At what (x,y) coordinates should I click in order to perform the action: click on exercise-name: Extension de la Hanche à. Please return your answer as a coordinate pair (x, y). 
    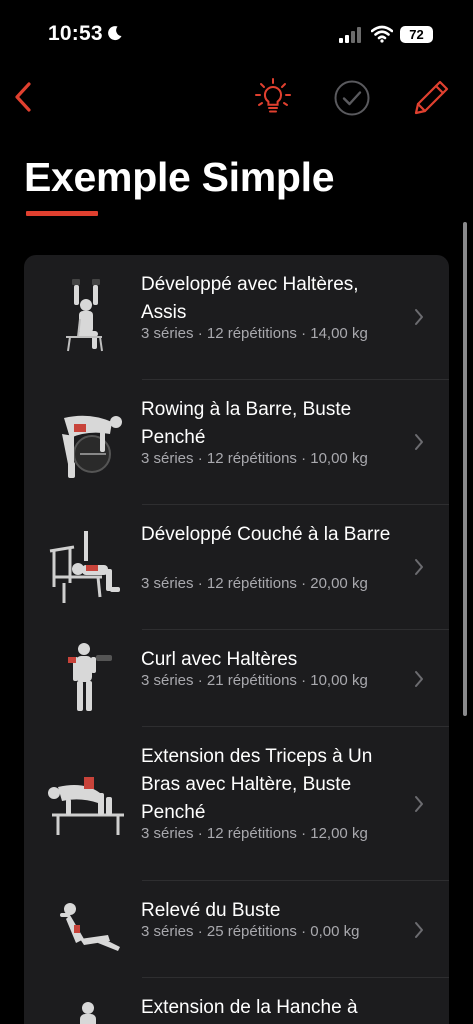
    Looking at the image, I should click on (249, 1007).